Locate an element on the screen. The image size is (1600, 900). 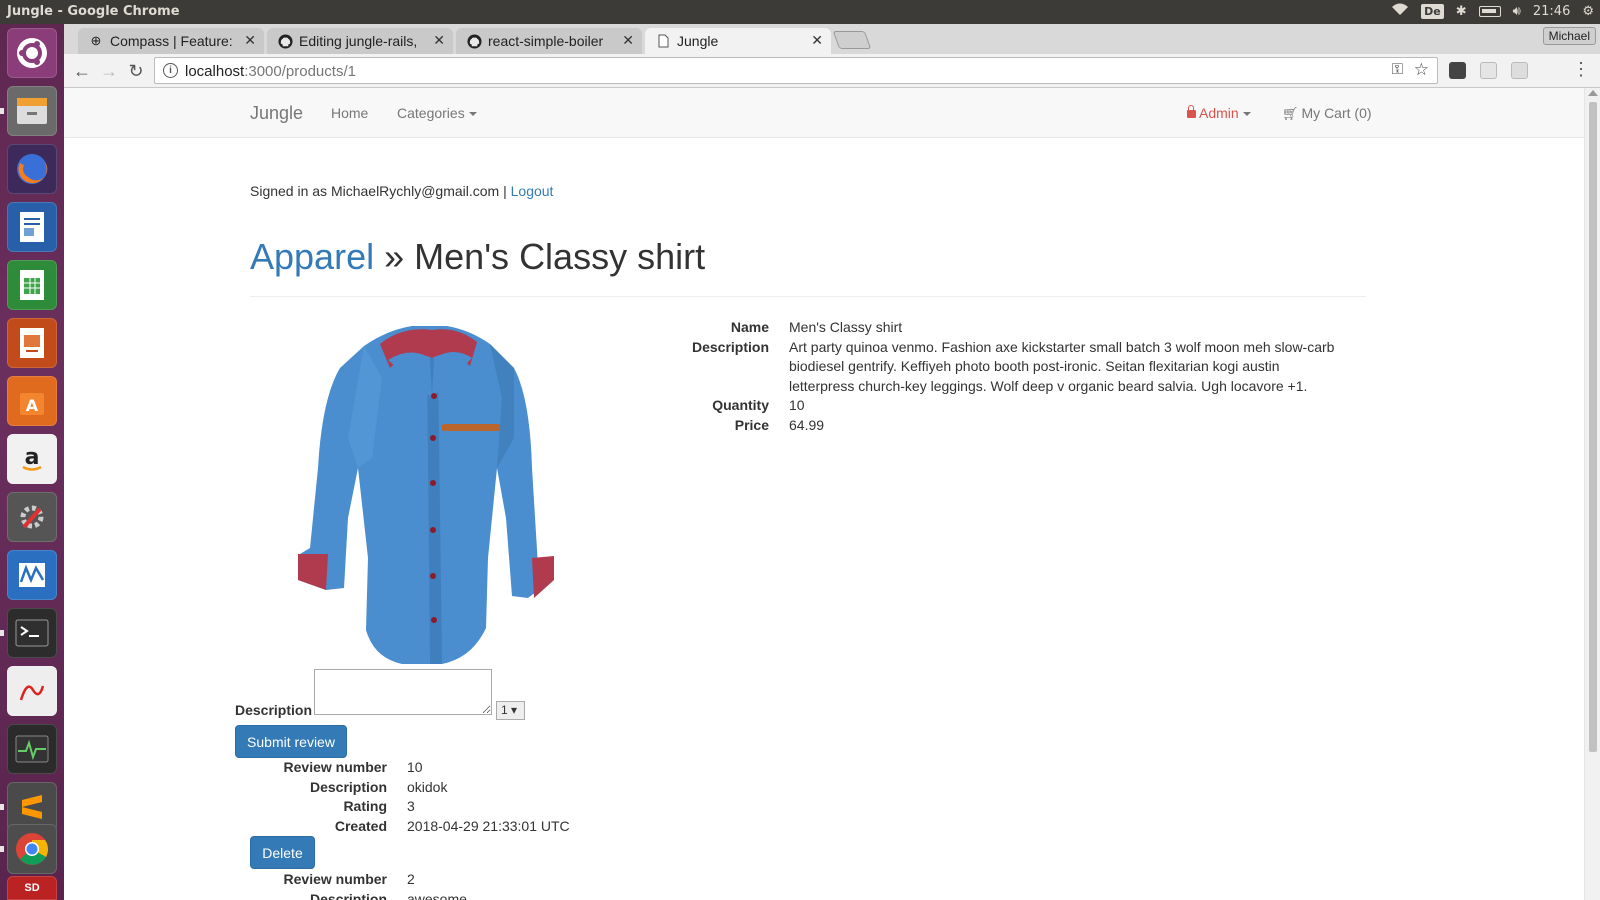
key-icon: ⚿ is located at coordinates (1397, 69).